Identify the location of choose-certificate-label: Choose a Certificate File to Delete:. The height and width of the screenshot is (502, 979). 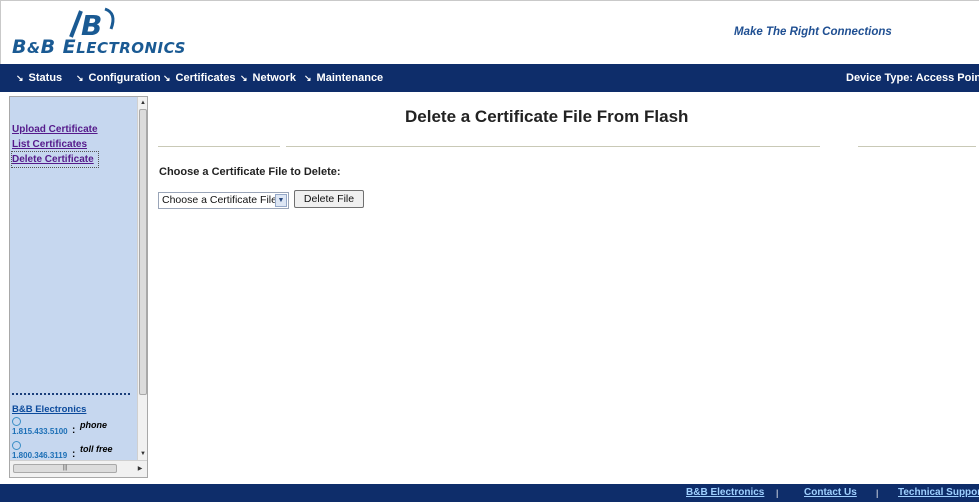
(250, 172).